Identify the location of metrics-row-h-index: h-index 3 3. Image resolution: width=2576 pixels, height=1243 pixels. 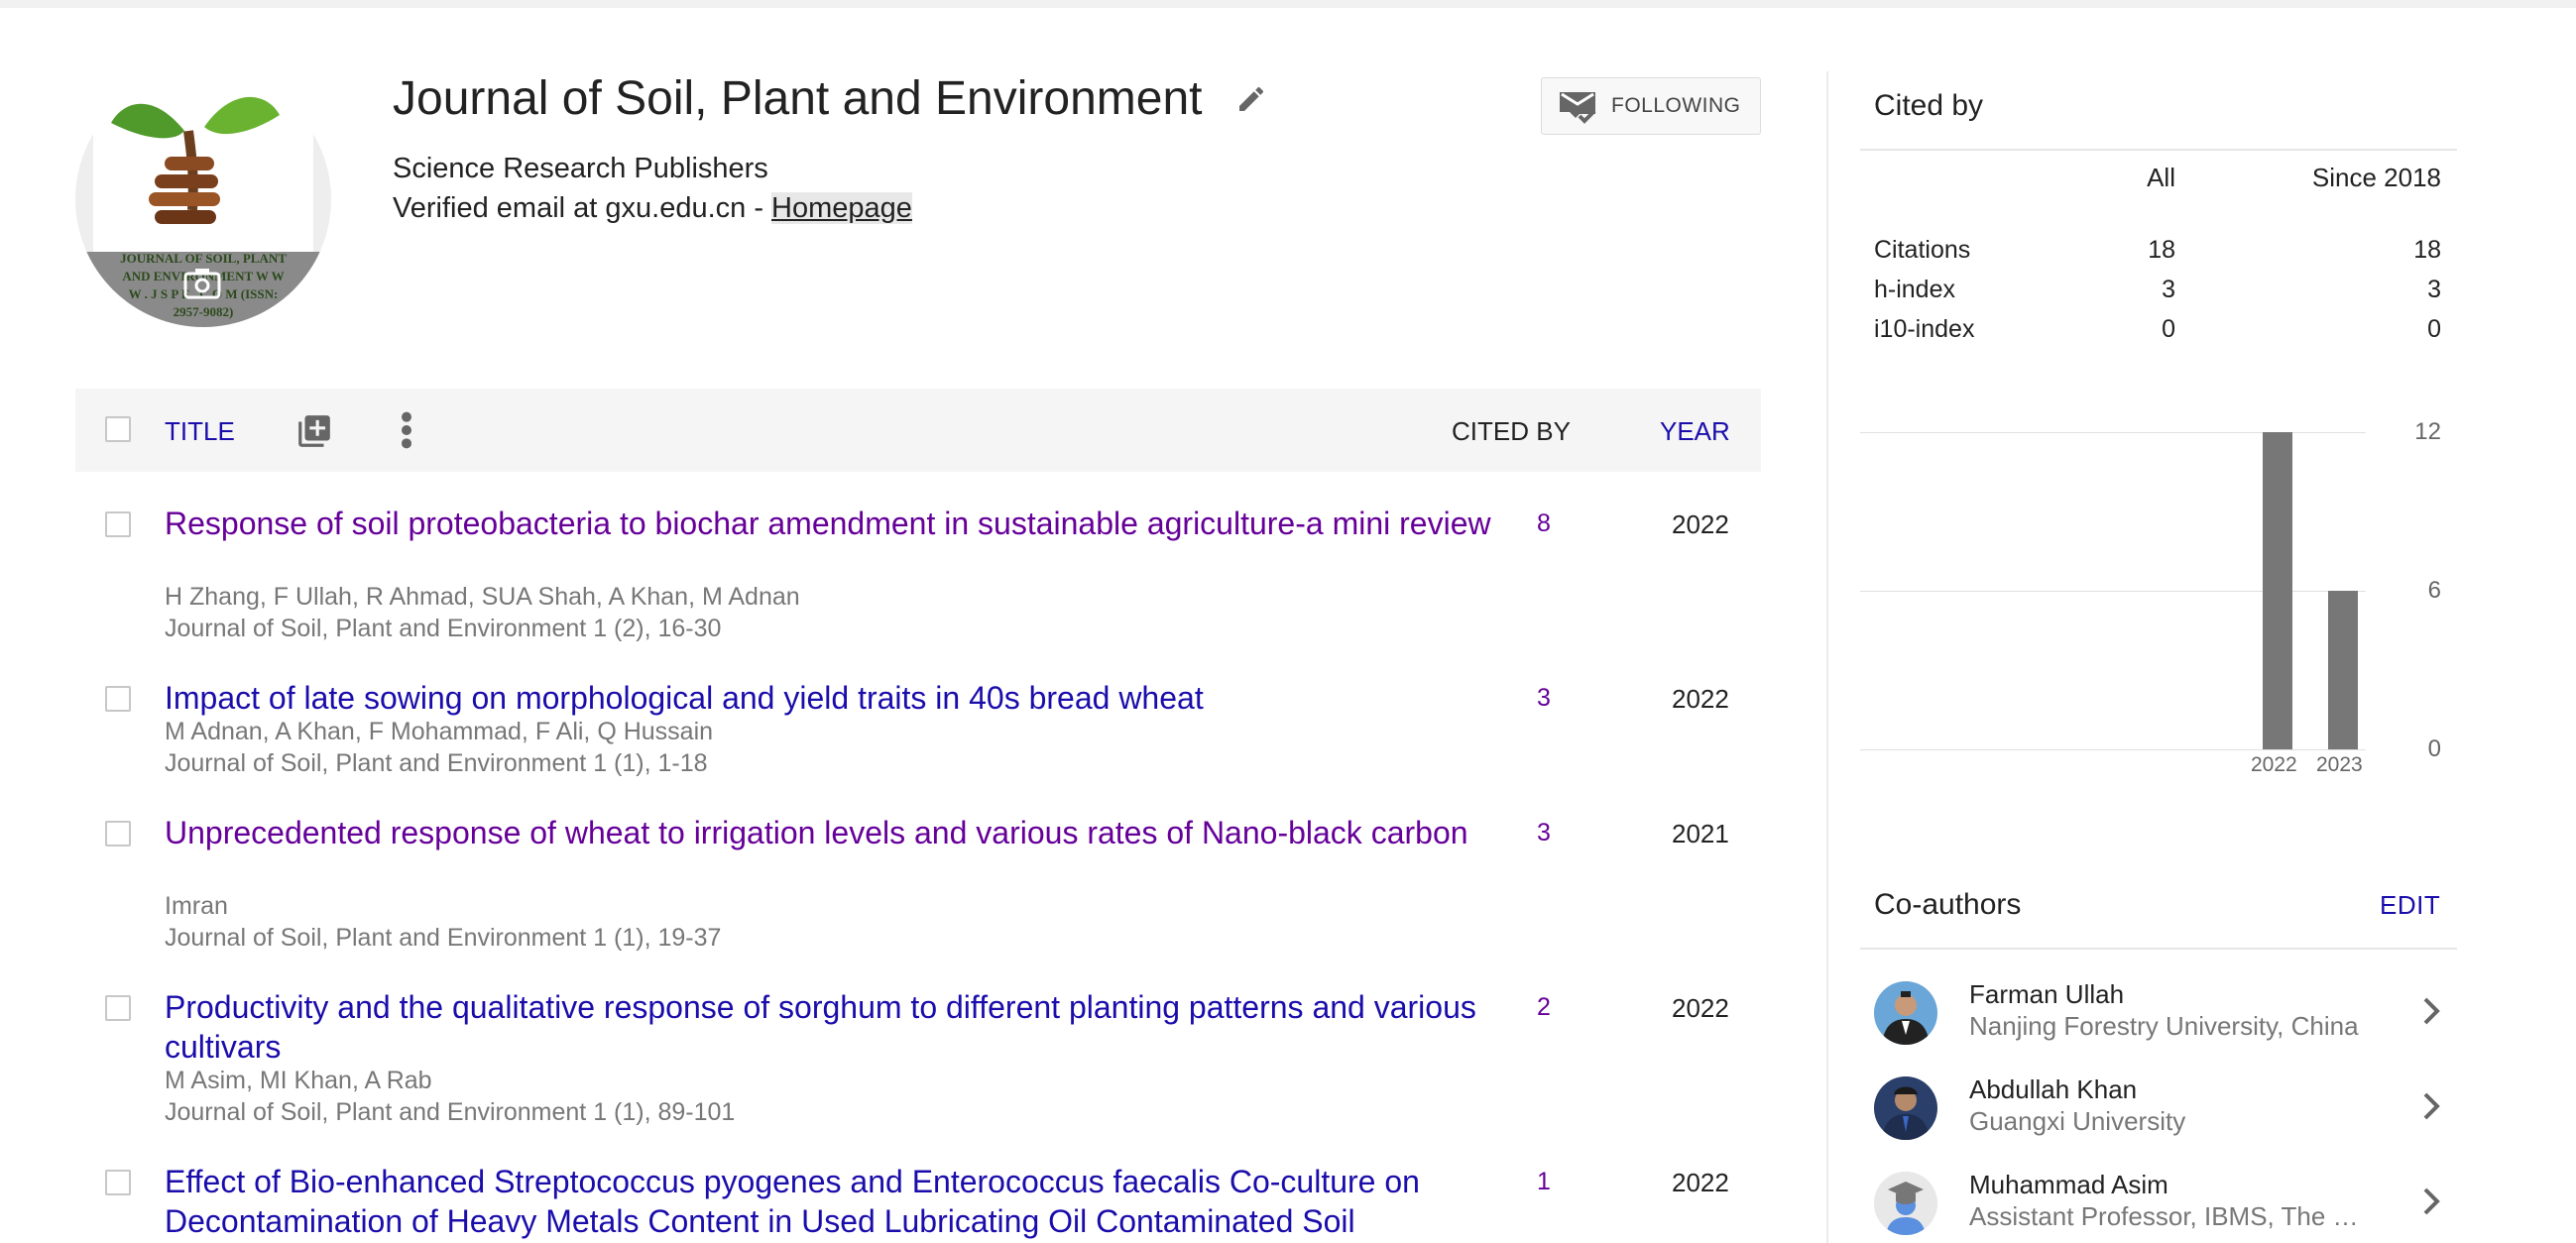
(2159, 295).